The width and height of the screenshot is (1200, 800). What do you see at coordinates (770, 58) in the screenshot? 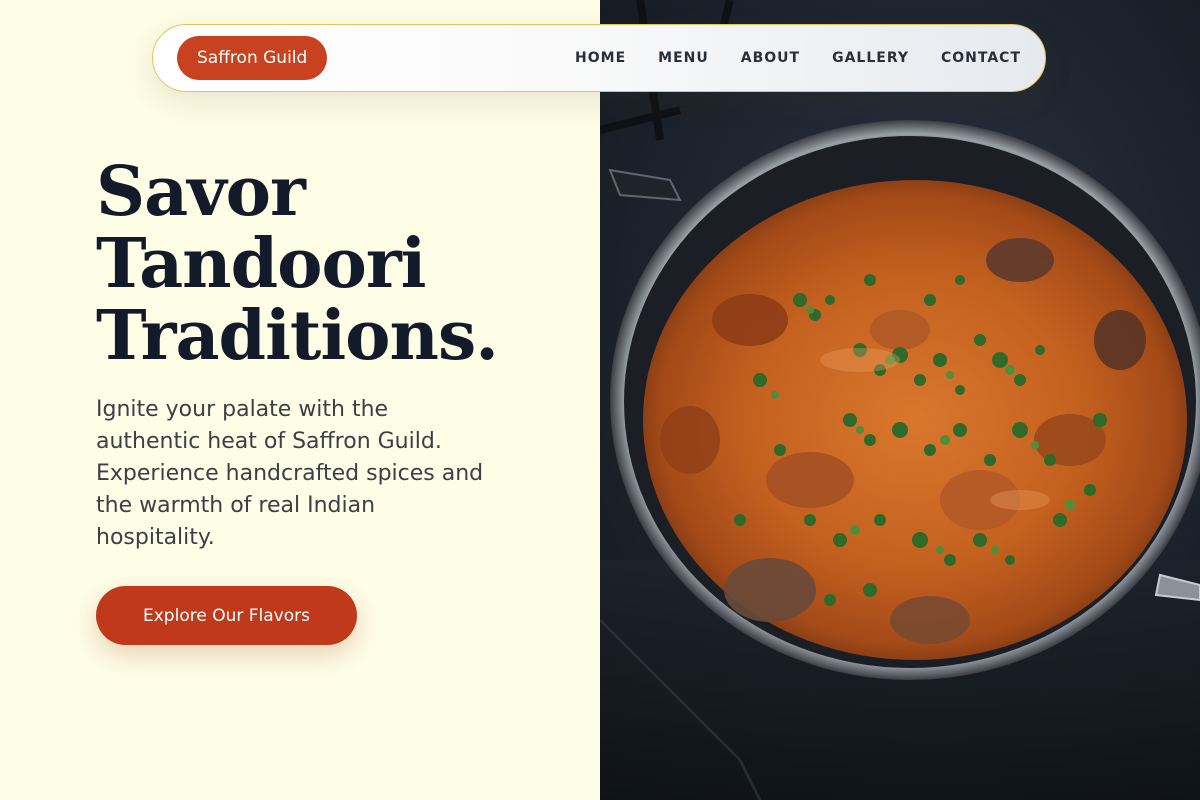
I see `nav-link-about: ABOUT` at bounding box center [770, 58].